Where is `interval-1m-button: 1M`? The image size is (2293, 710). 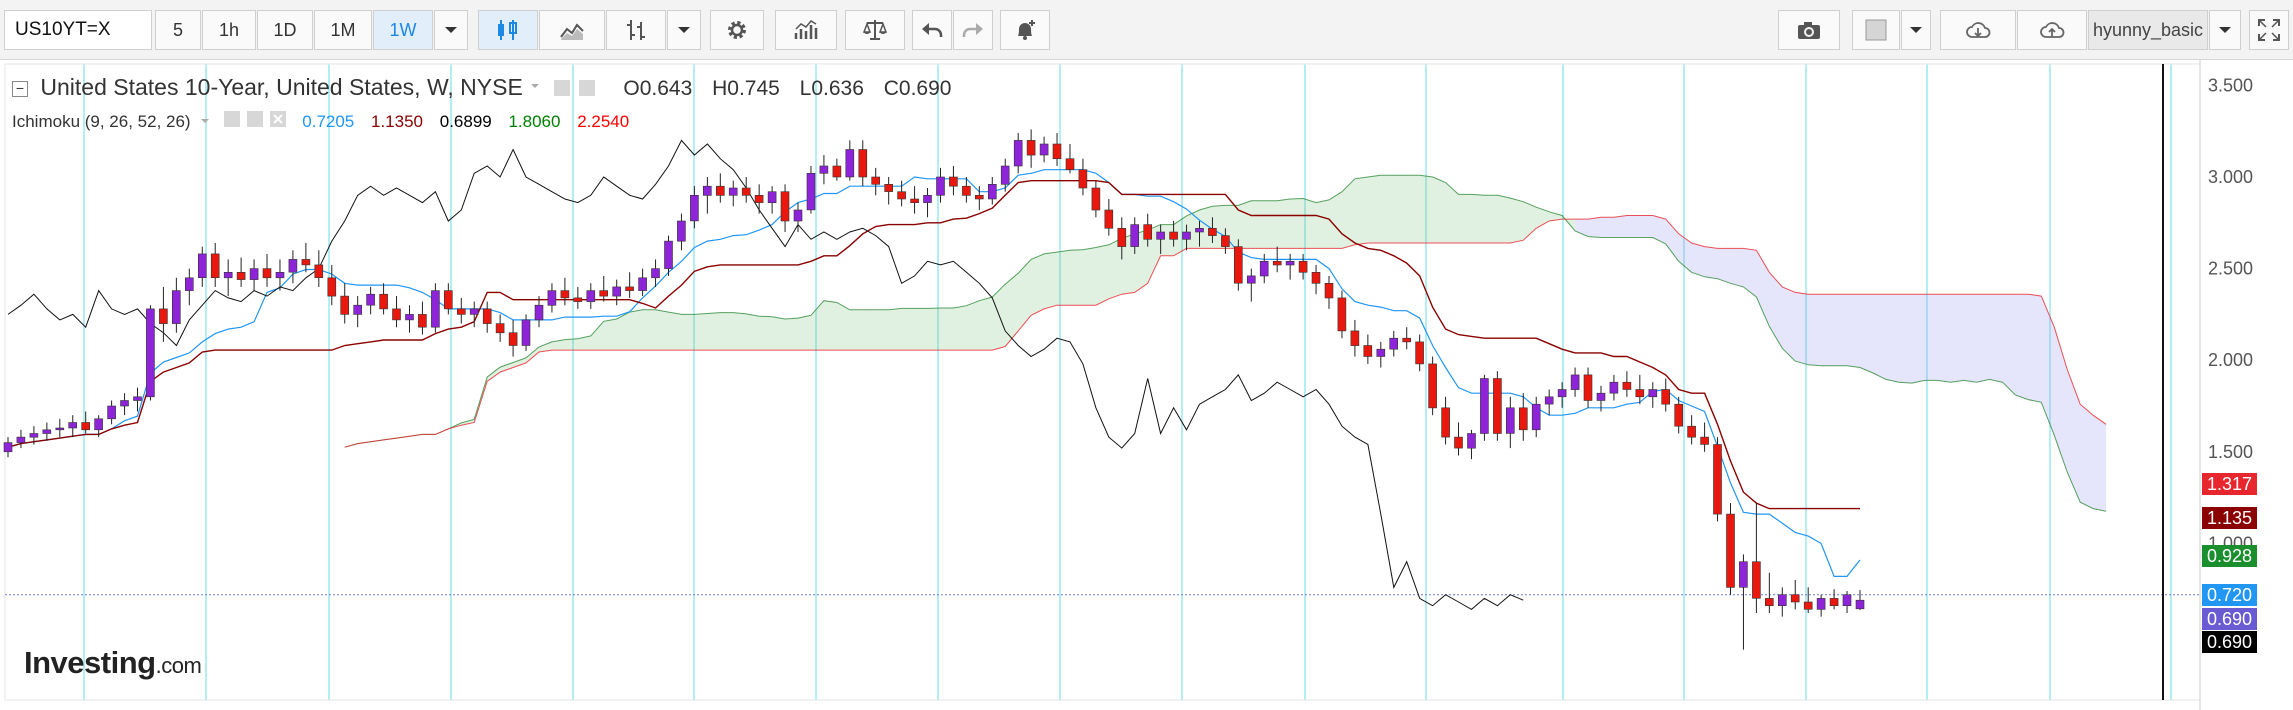
interval-1m-button: 1M is located at coordinates (343, 30).